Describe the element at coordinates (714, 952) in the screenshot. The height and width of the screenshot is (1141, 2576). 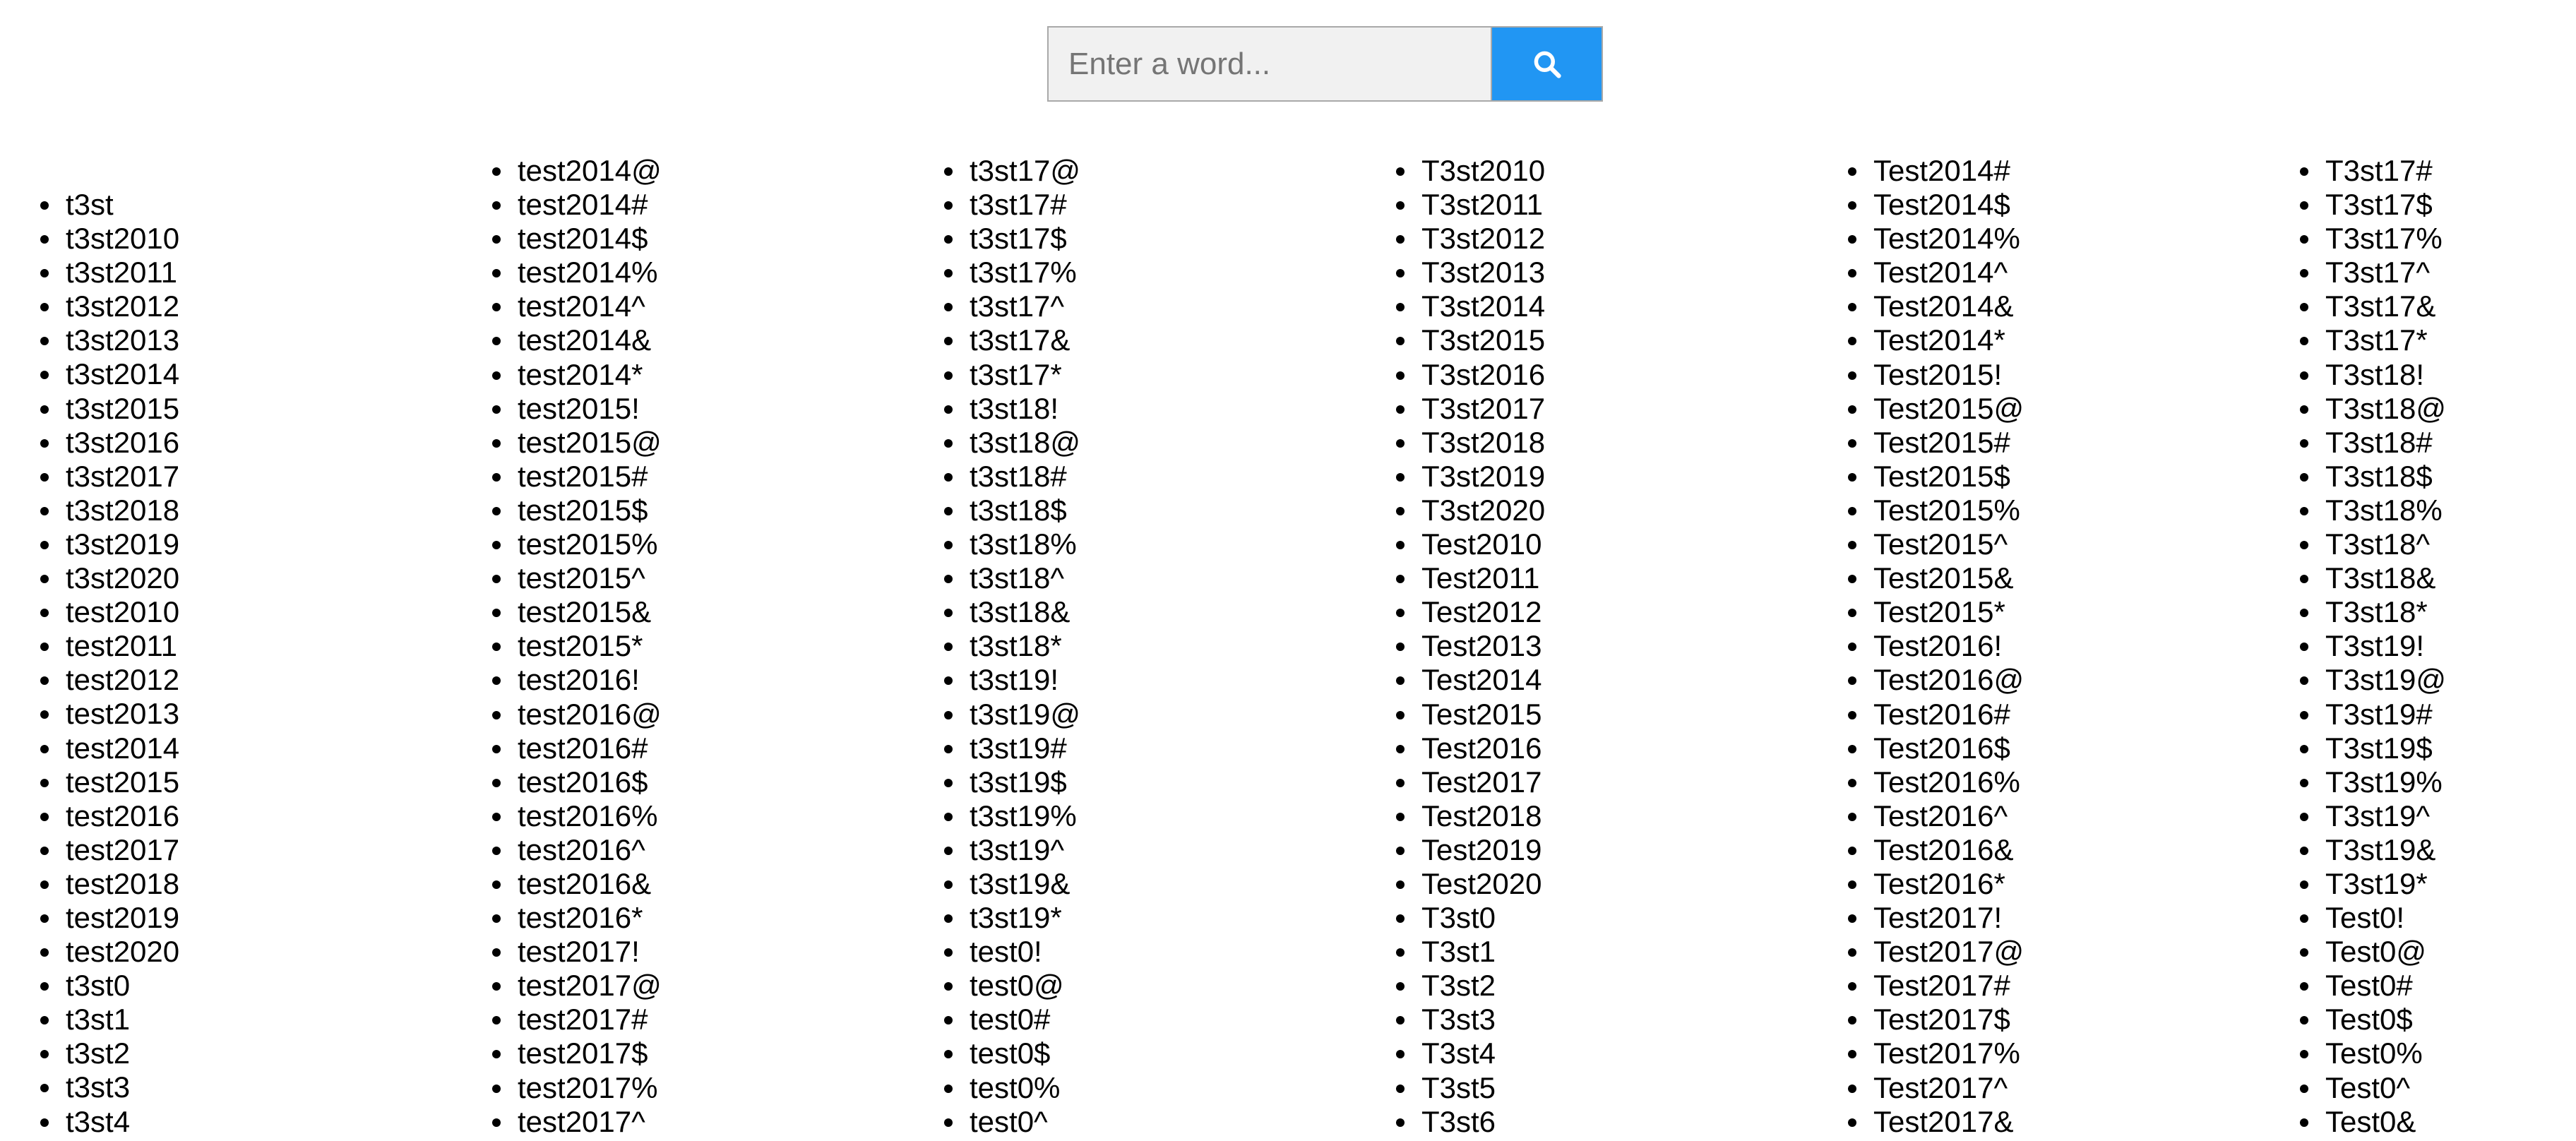
I see `word-list-item: test2017!` at that location.